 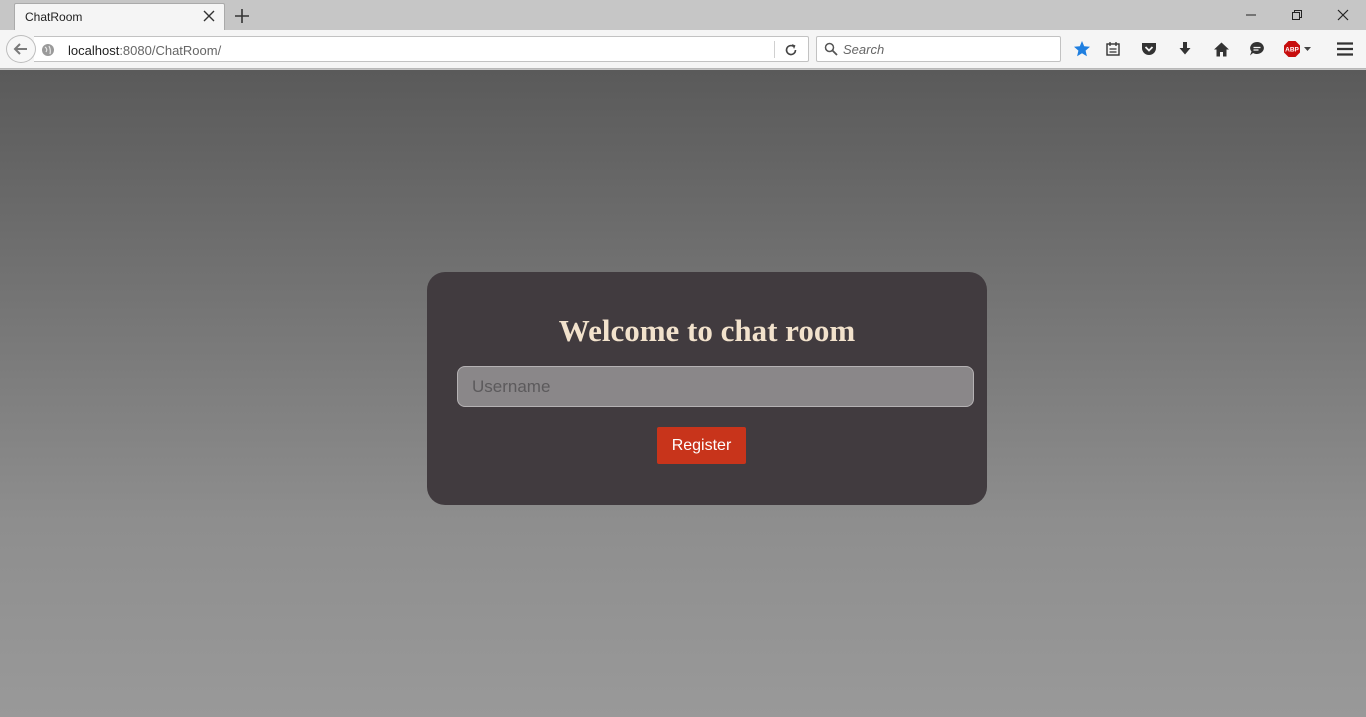 What do you see at coordinates (48, 50) in the screenshot?
I see `site-info-icon` at bounding box center [48, 50].